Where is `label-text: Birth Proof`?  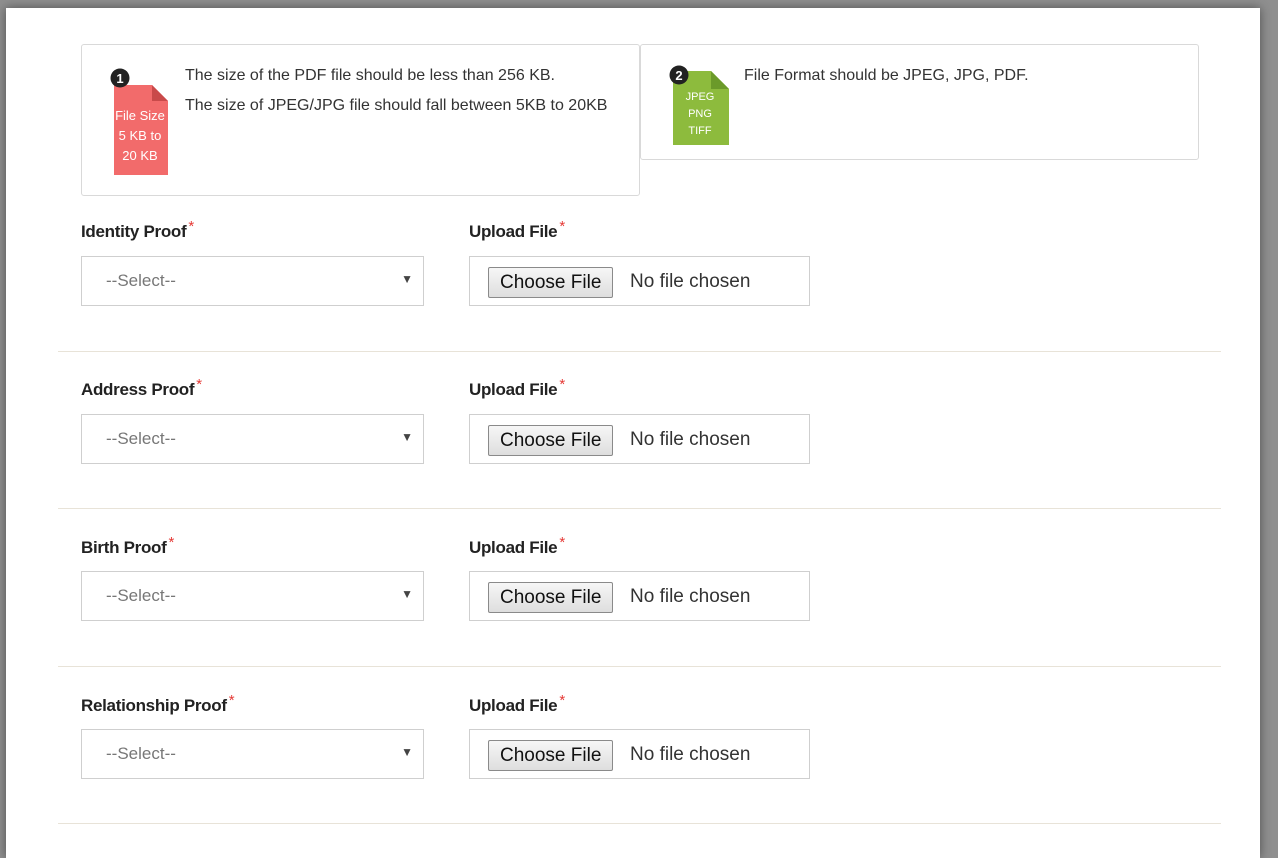
label-text: Birth Proof is located at coordinates (124, 547).